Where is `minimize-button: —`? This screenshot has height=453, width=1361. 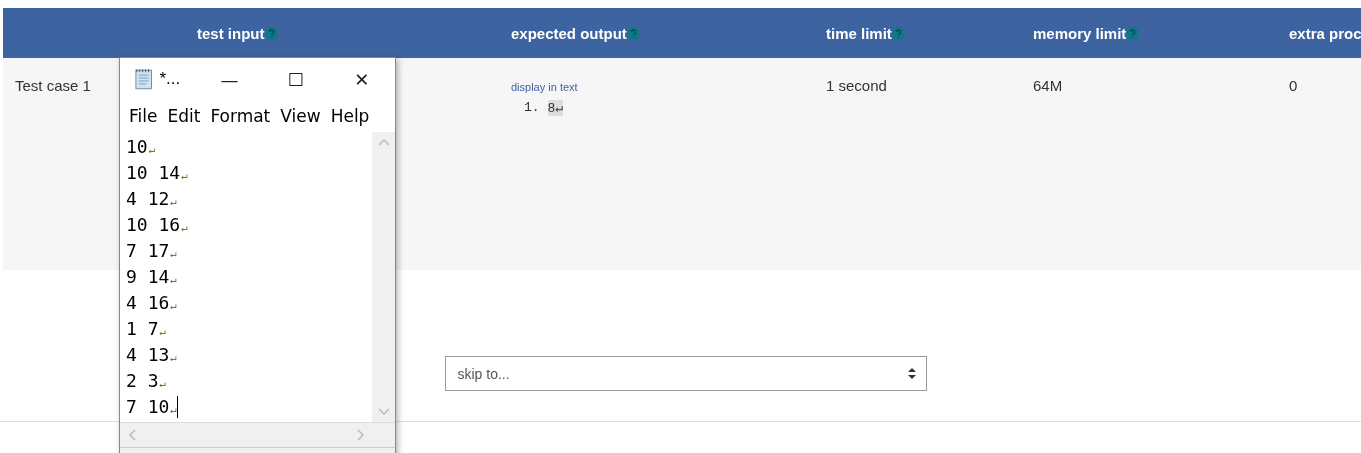 minimize-button: — is located at coordinates (229, 79).